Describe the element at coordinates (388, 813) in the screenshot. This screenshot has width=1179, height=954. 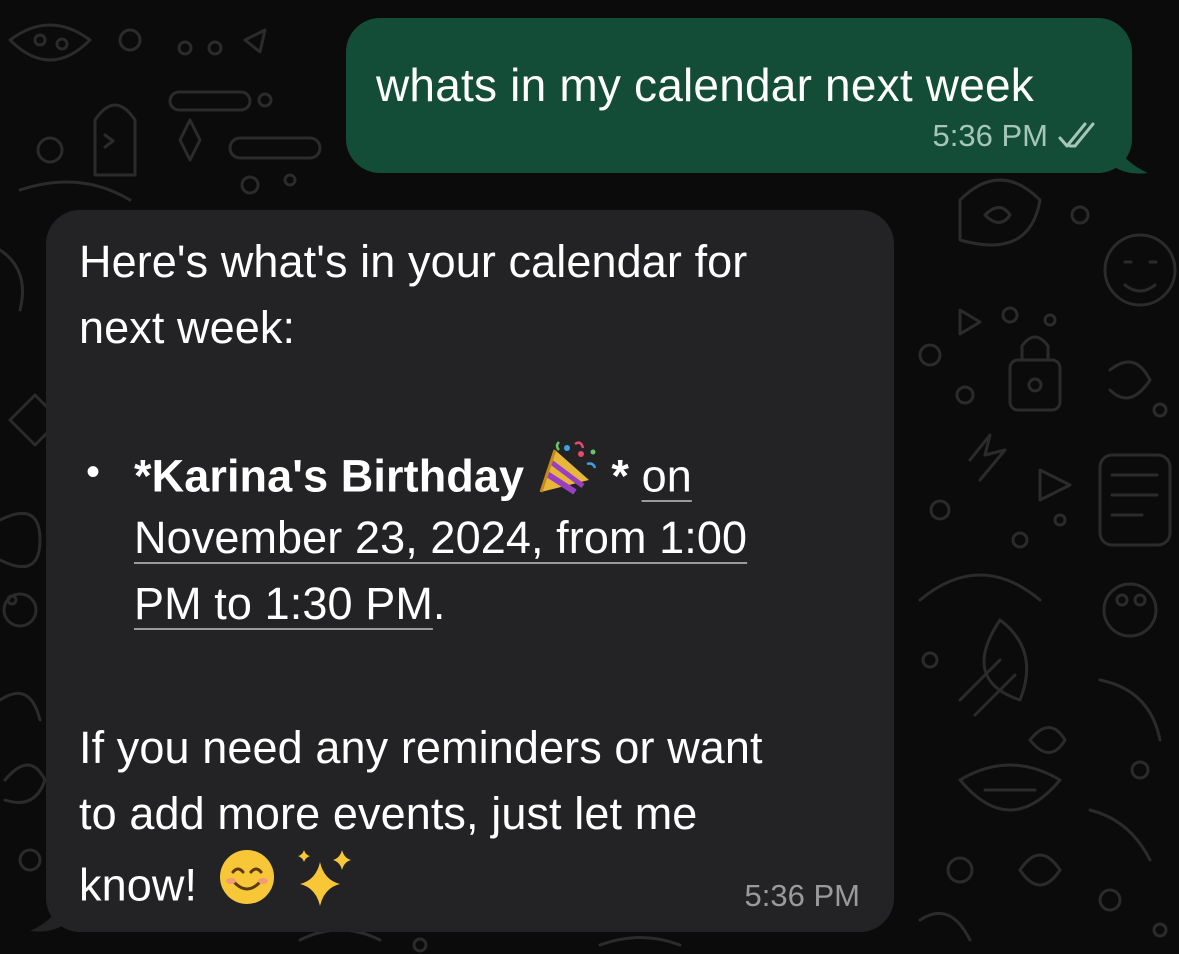
I see `outro-line-2: to add more events, just let me` at that location.